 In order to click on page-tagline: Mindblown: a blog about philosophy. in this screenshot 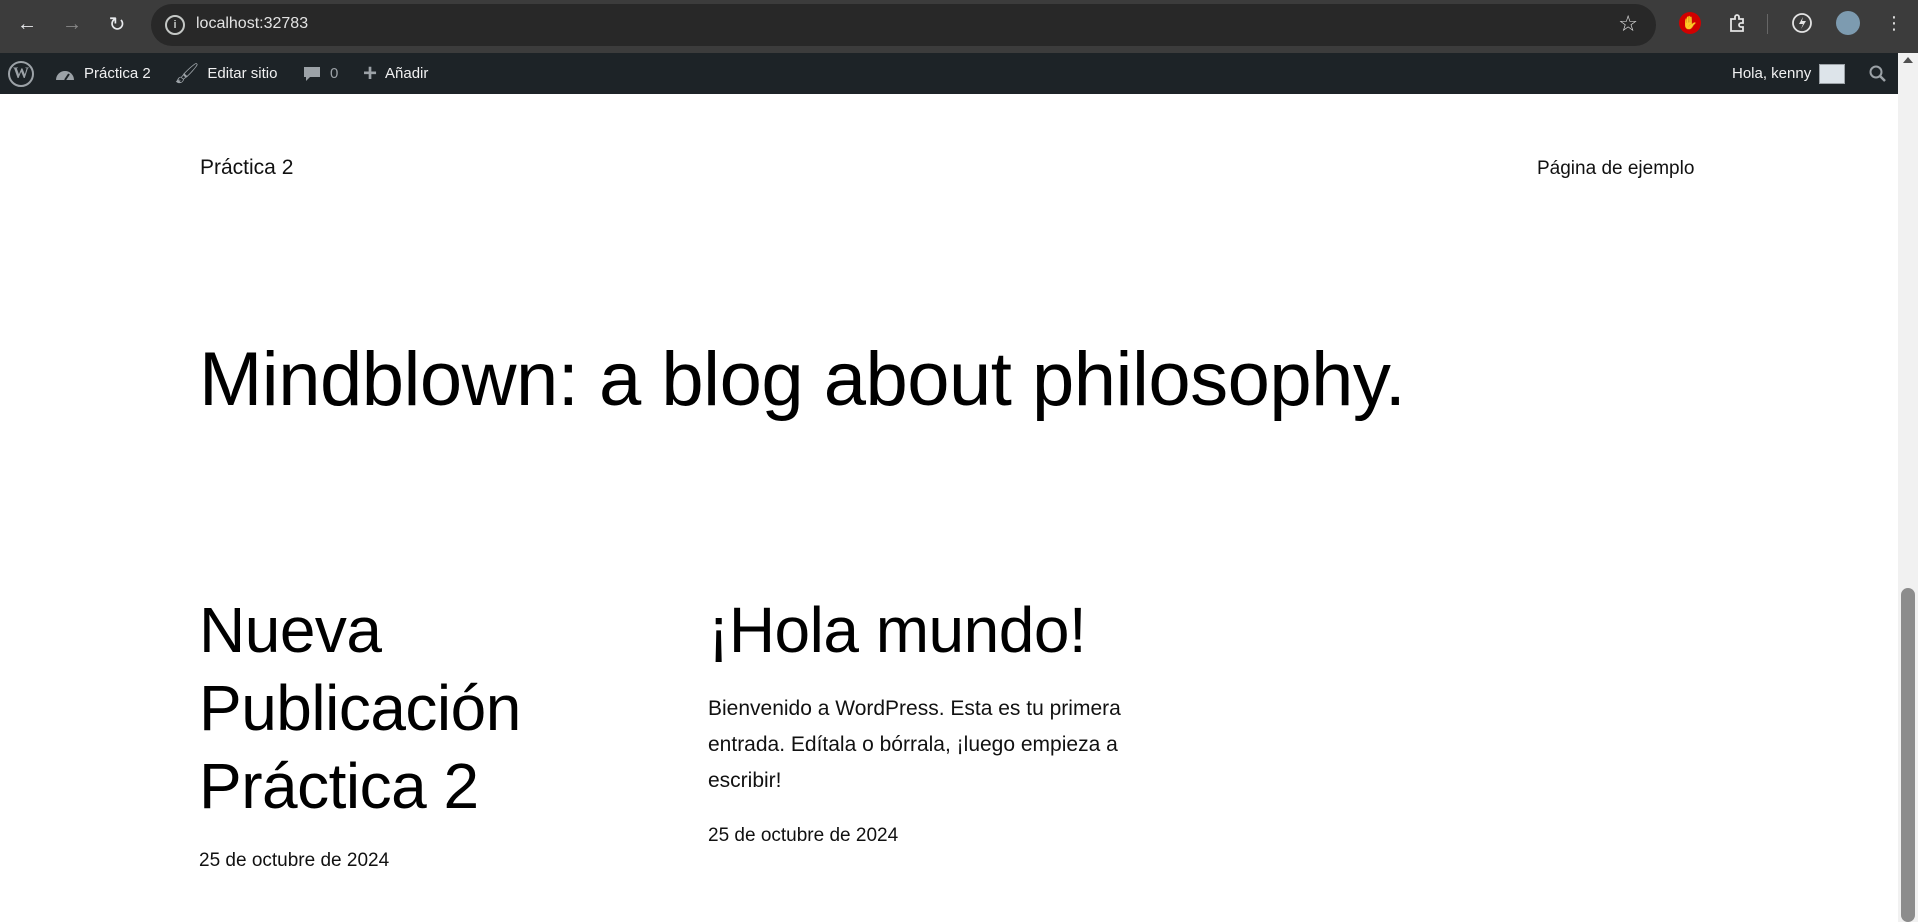, I will do `click(802, 379)`.